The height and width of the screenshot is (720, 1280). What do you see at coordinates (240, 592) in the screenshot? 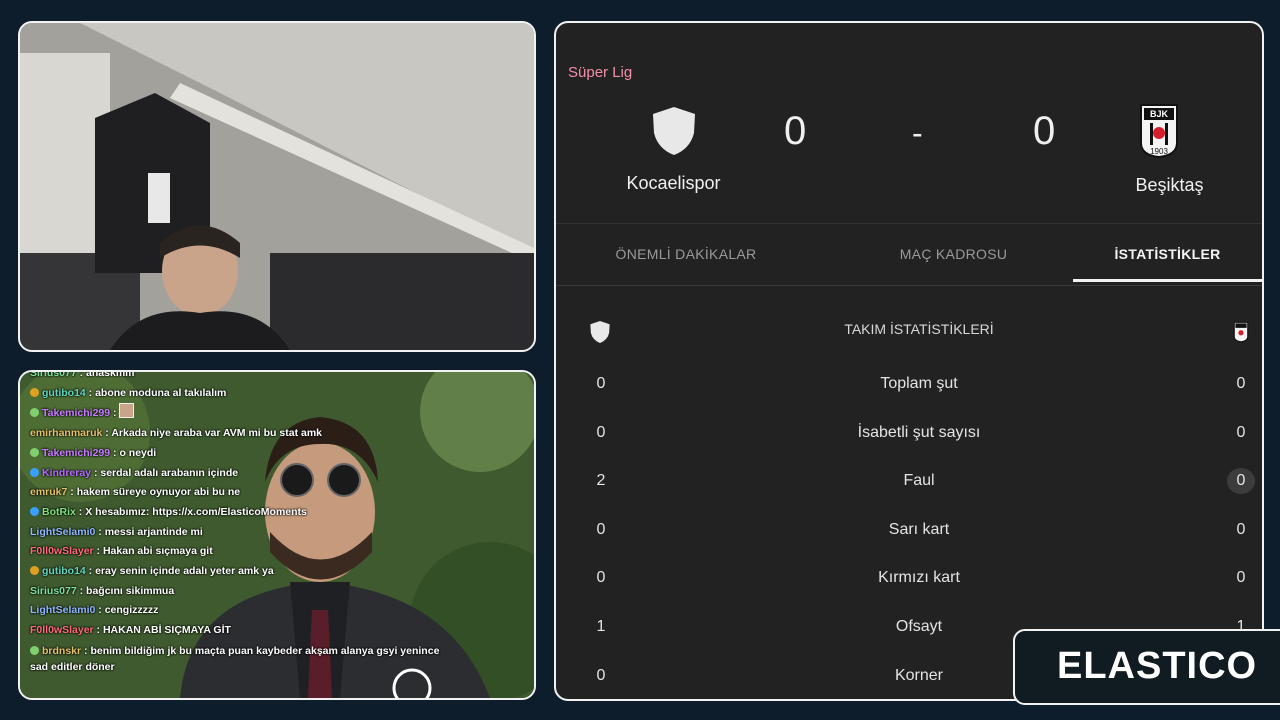
I see `chat-message: Sirius077 : bağcını sikimmua` at bounding box center [240, 592].